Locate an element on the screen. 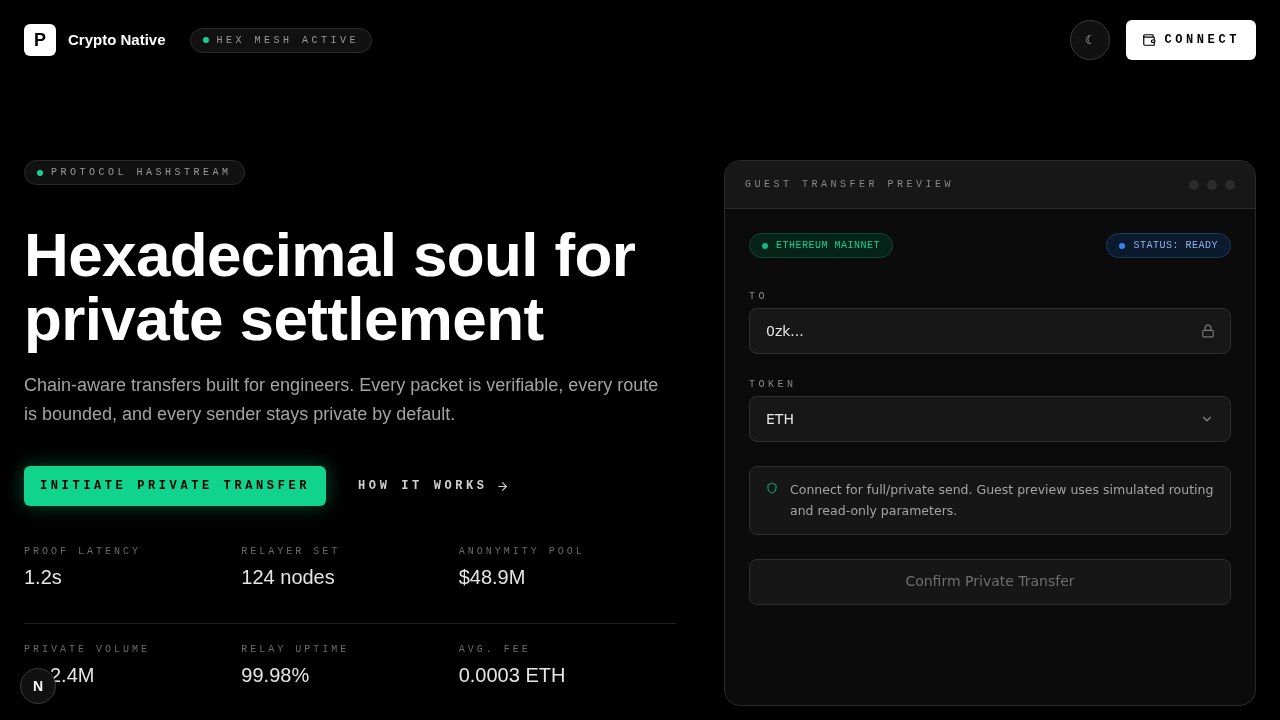 This screenshot has width=1280, height=720. field-label: TO is located at coordinates (759, 297).